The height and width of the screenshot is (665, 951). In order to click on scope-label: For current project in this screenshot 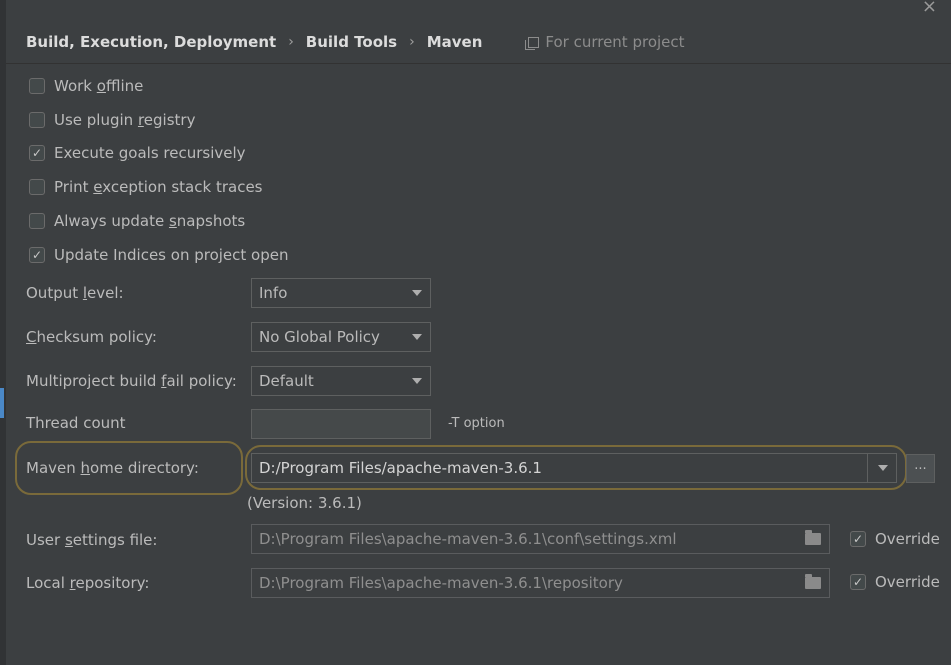, I will do `click(615, 42)`.